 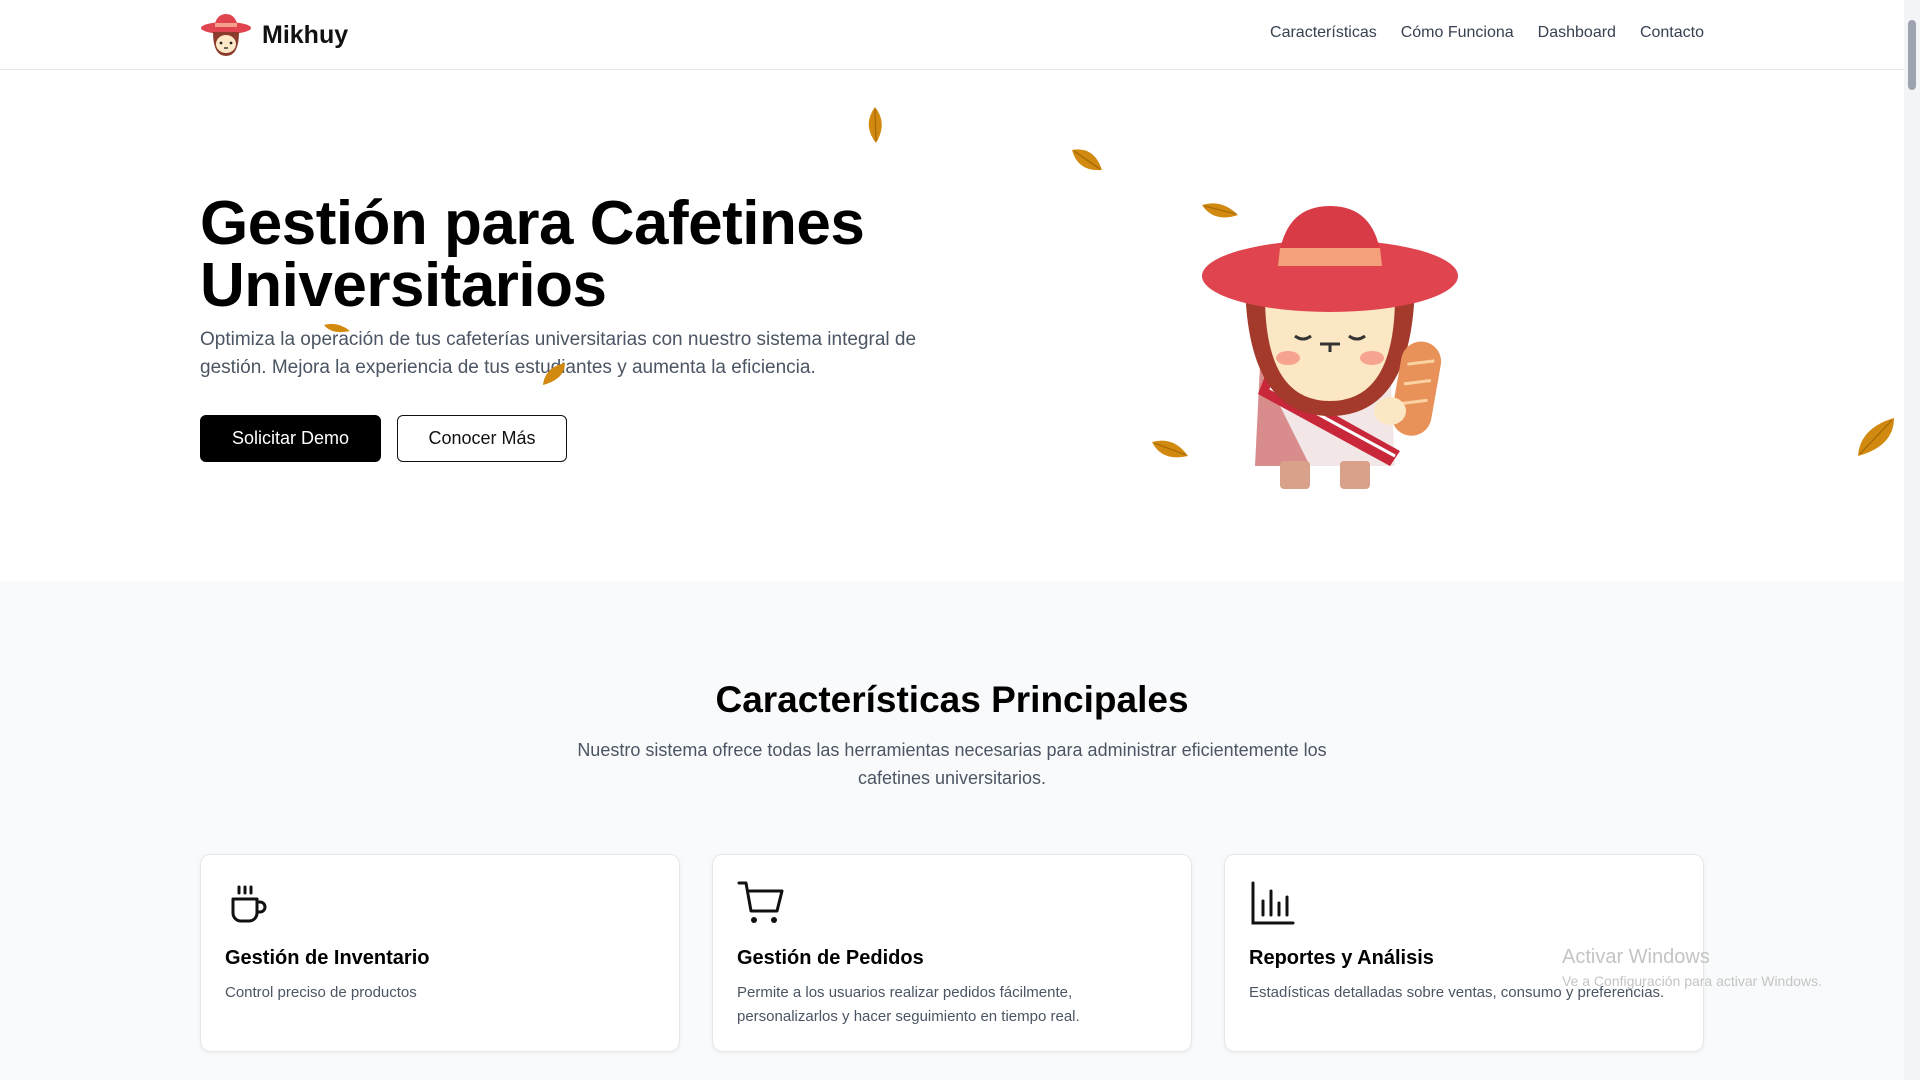 I want to click on nav-dashboard: Dashboard, so click(x=1577, y=33).